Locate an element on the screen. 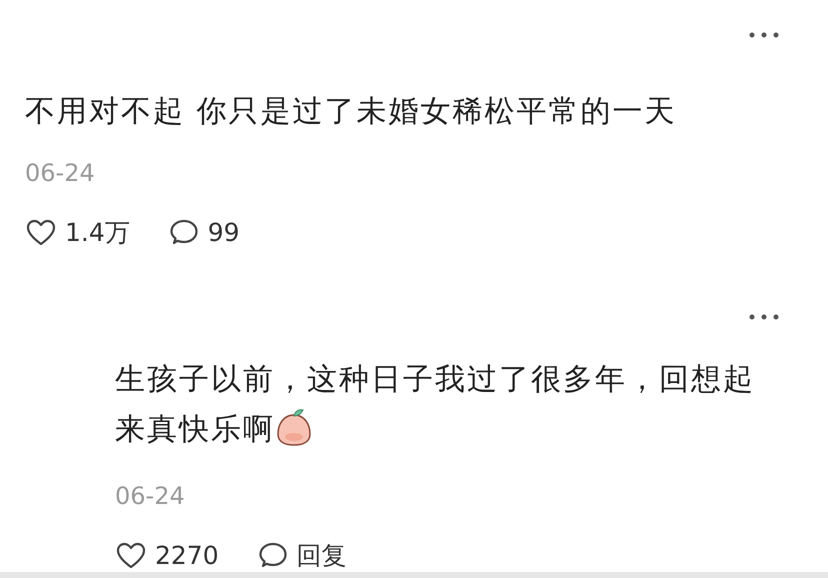 Image resolution: width=828 pixels, height=578 pixels. like-count: 2270 is located at coordinates (187, 556).